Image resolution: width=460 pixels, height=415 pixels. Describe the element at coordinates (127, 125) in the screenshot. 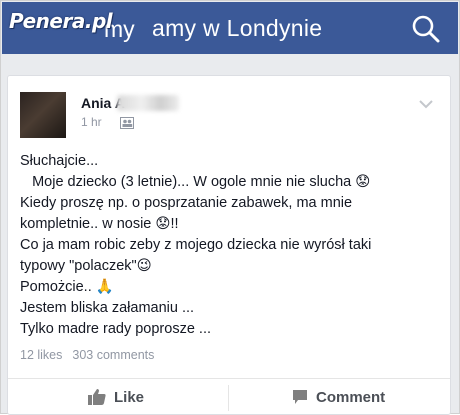

I see `friends-icon` at that location.